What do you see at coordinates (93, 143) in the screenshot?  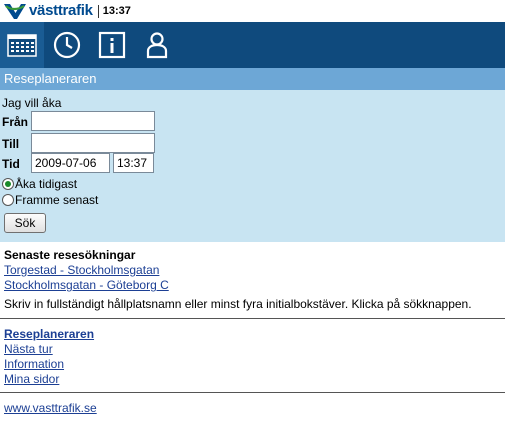 I see `to-input` at bounding box center [93, 143].